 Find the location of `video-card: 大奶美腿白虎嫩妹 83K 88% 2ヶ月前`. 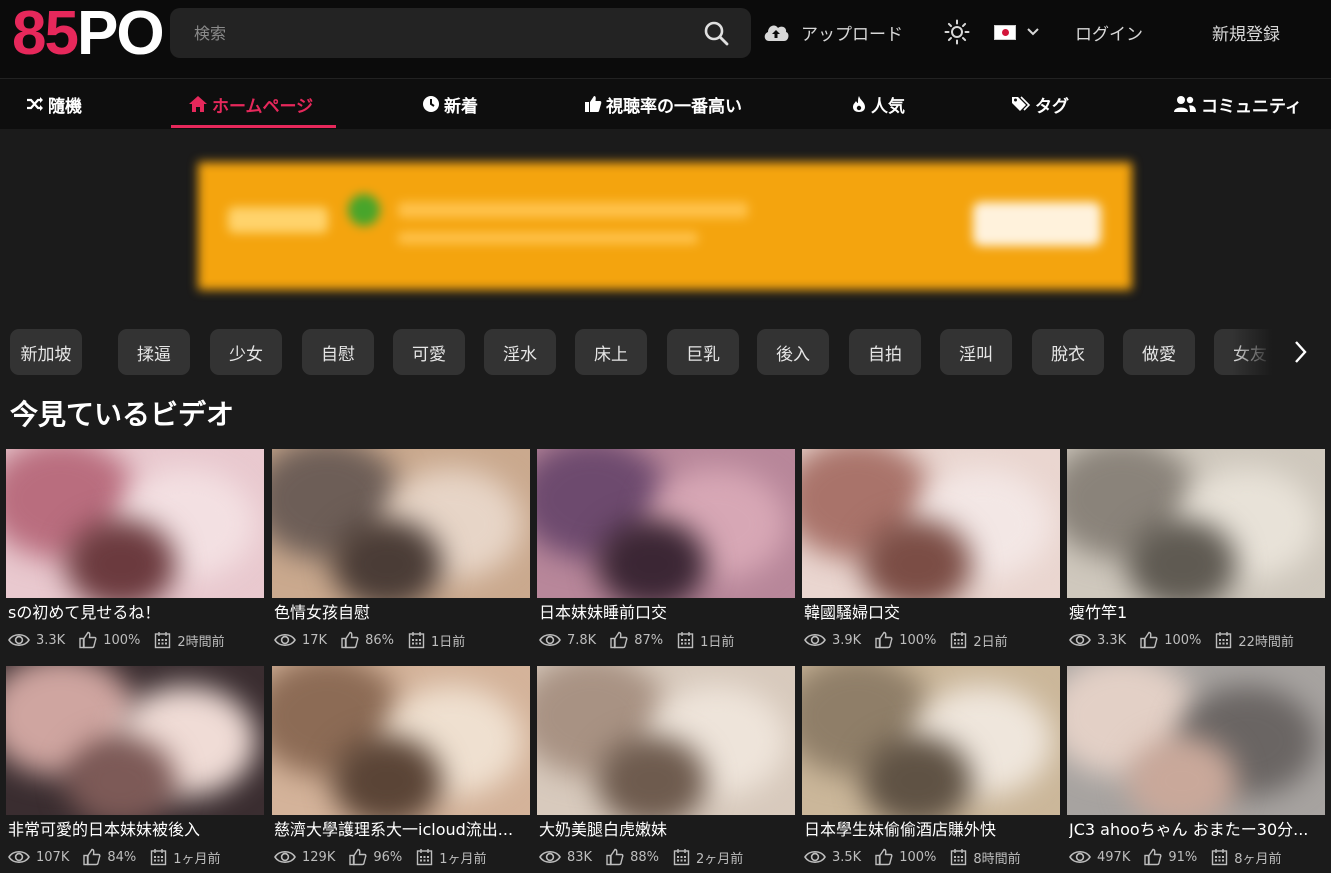

video-card: 大奶美腿白虎嫩妹 83K 88% 2ヶ月前 is located at coordinates (666, 769).